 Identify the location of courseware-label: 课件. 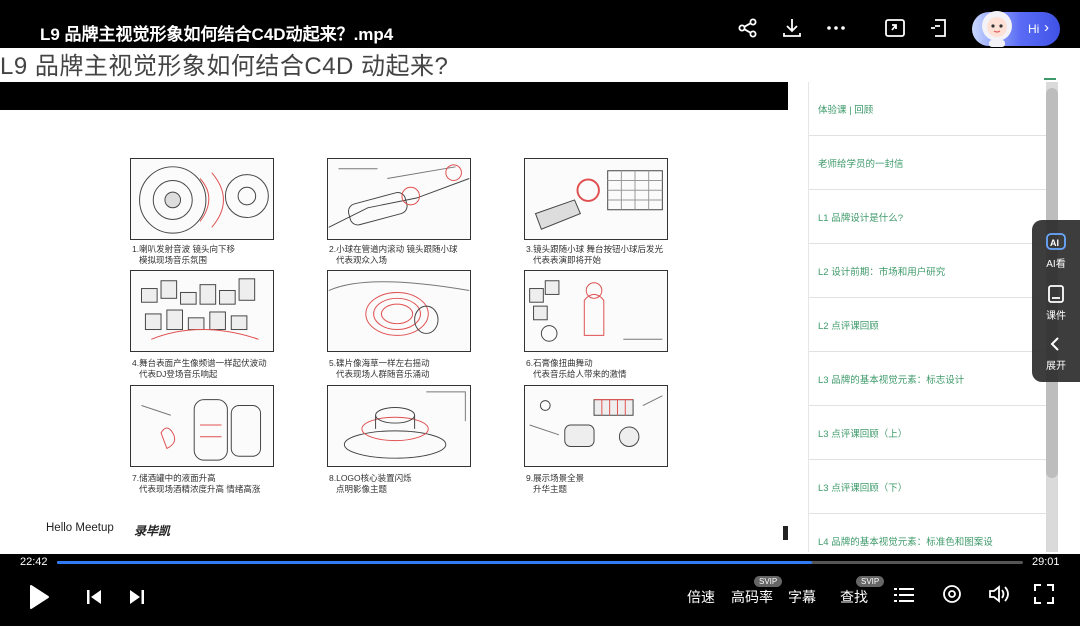
(1056, 316).